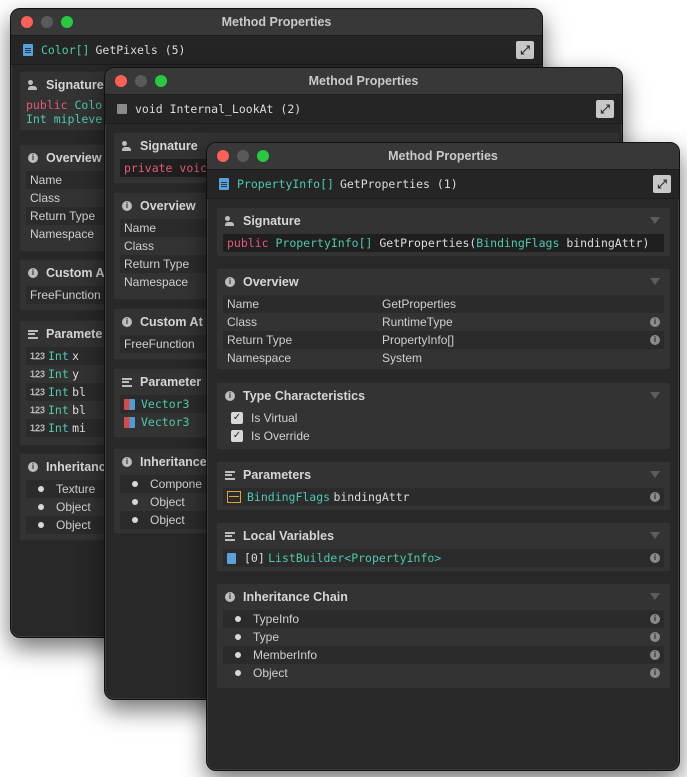  What do you see at coordinates (428, 243) in the screenshot?
I see `signature-method-name: GetProperties(` at bounding box center [428, 243].